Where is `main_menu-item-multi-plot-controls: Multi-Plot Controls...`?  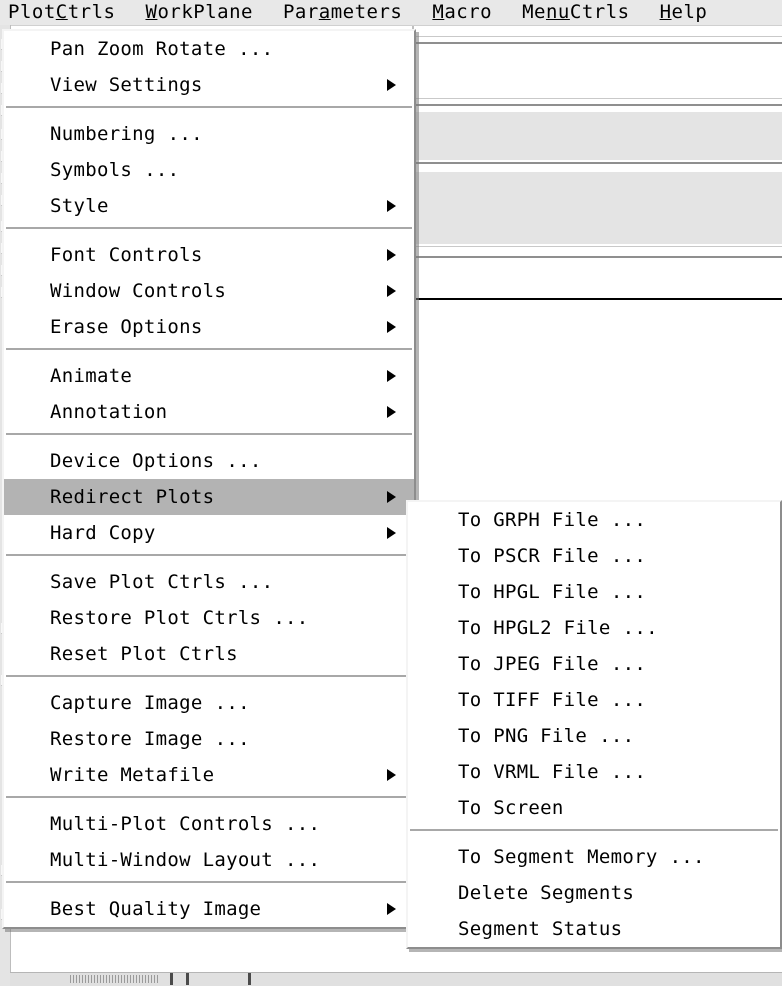
main_menu-item-multi-plot-controls: Multi-Plot Controls... is located at coordinates (209, 824).